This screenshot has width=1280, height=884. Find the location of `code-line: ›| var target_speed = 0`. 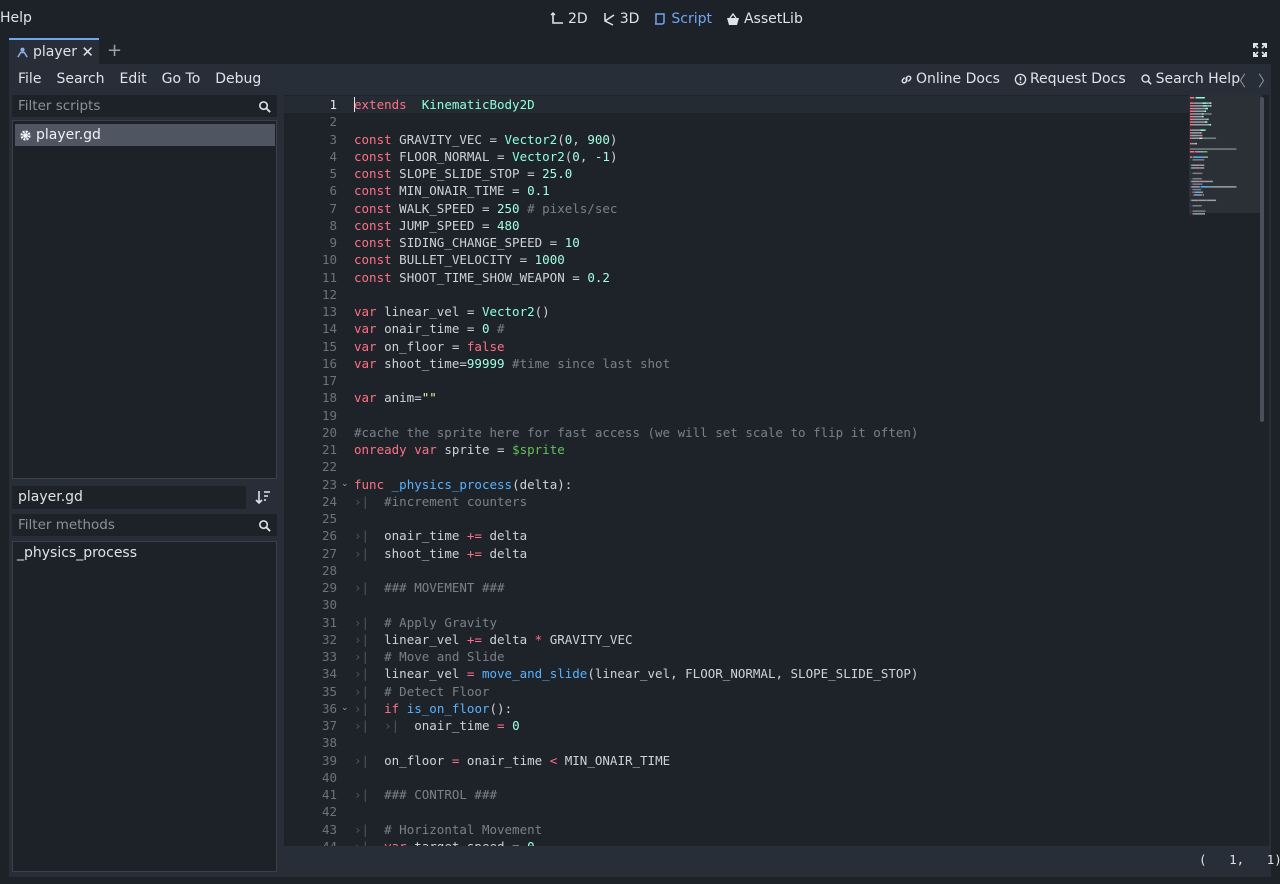

code-line: ›| var target_speed = 0 is located at coordinates (444, 842).